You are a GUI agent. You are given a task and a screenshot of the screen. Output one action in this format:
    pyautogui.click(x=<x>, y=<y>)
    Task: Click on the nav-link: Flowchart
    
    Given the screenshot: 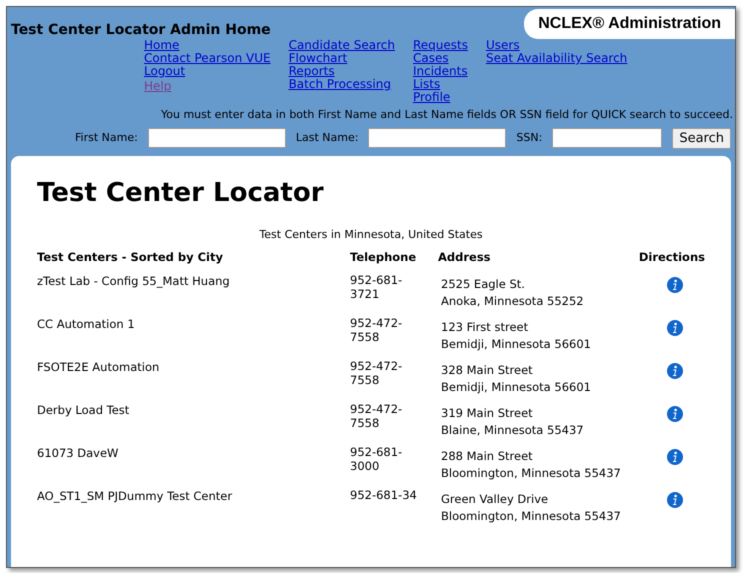 What is the action you would take?
    pyautogui.click(x=341, y=58)
    